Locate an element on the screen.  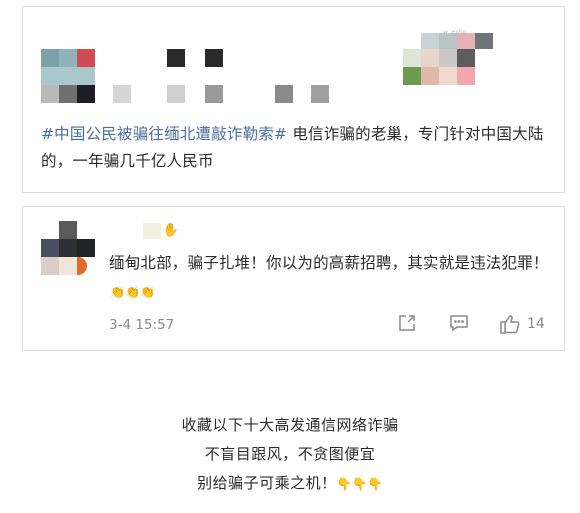
footer-line-3: 别给骗子可乘之机！👇👇👇 is located at coordinates (290, 482).